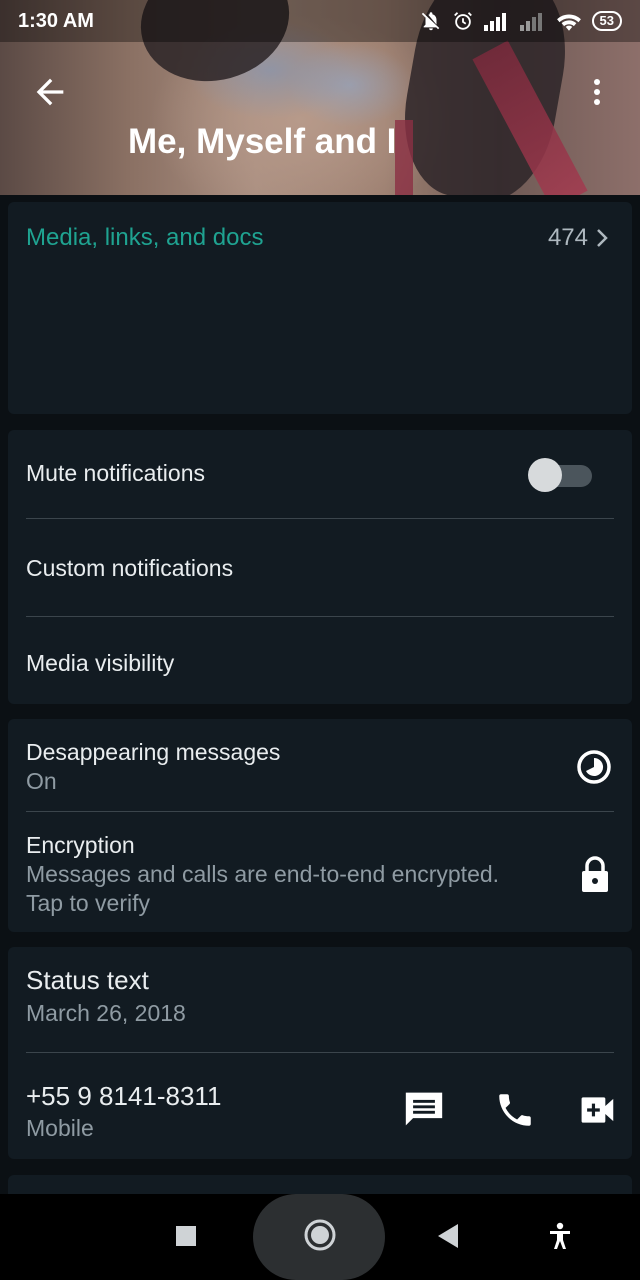 This screenshot has height=1280, width=640. What do you see at coordinates (130, 568) in the screenshot?
I see `custom-notifications-label: Custom notifications` at bounding box center [130, 568].